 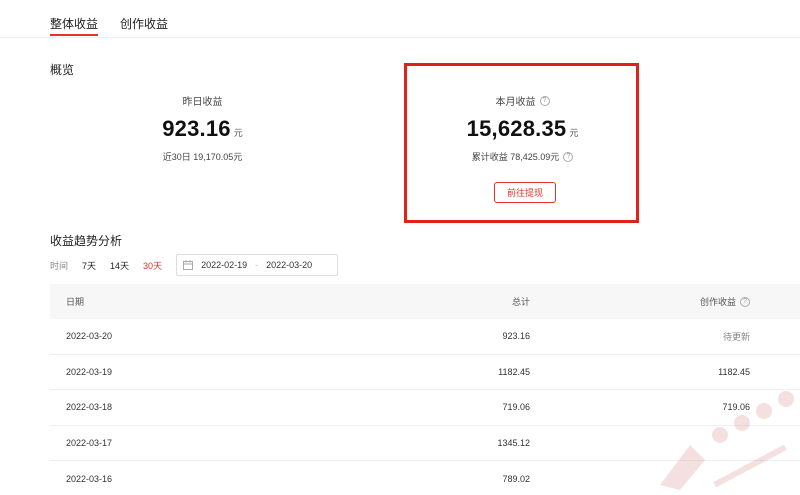 I want to click on yesterday-label: 昨日收益, so click(x=202, y=102).